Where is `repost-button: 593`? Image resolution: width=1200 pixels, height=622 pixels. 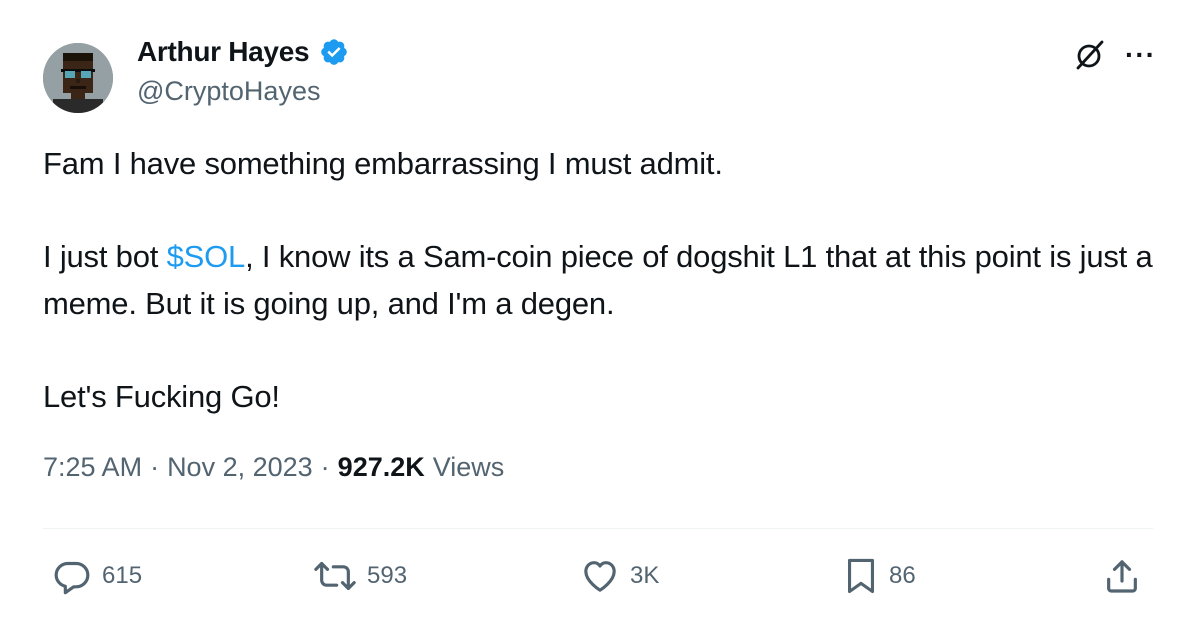
repost-button: 593 is located at coordinates (360, 576).